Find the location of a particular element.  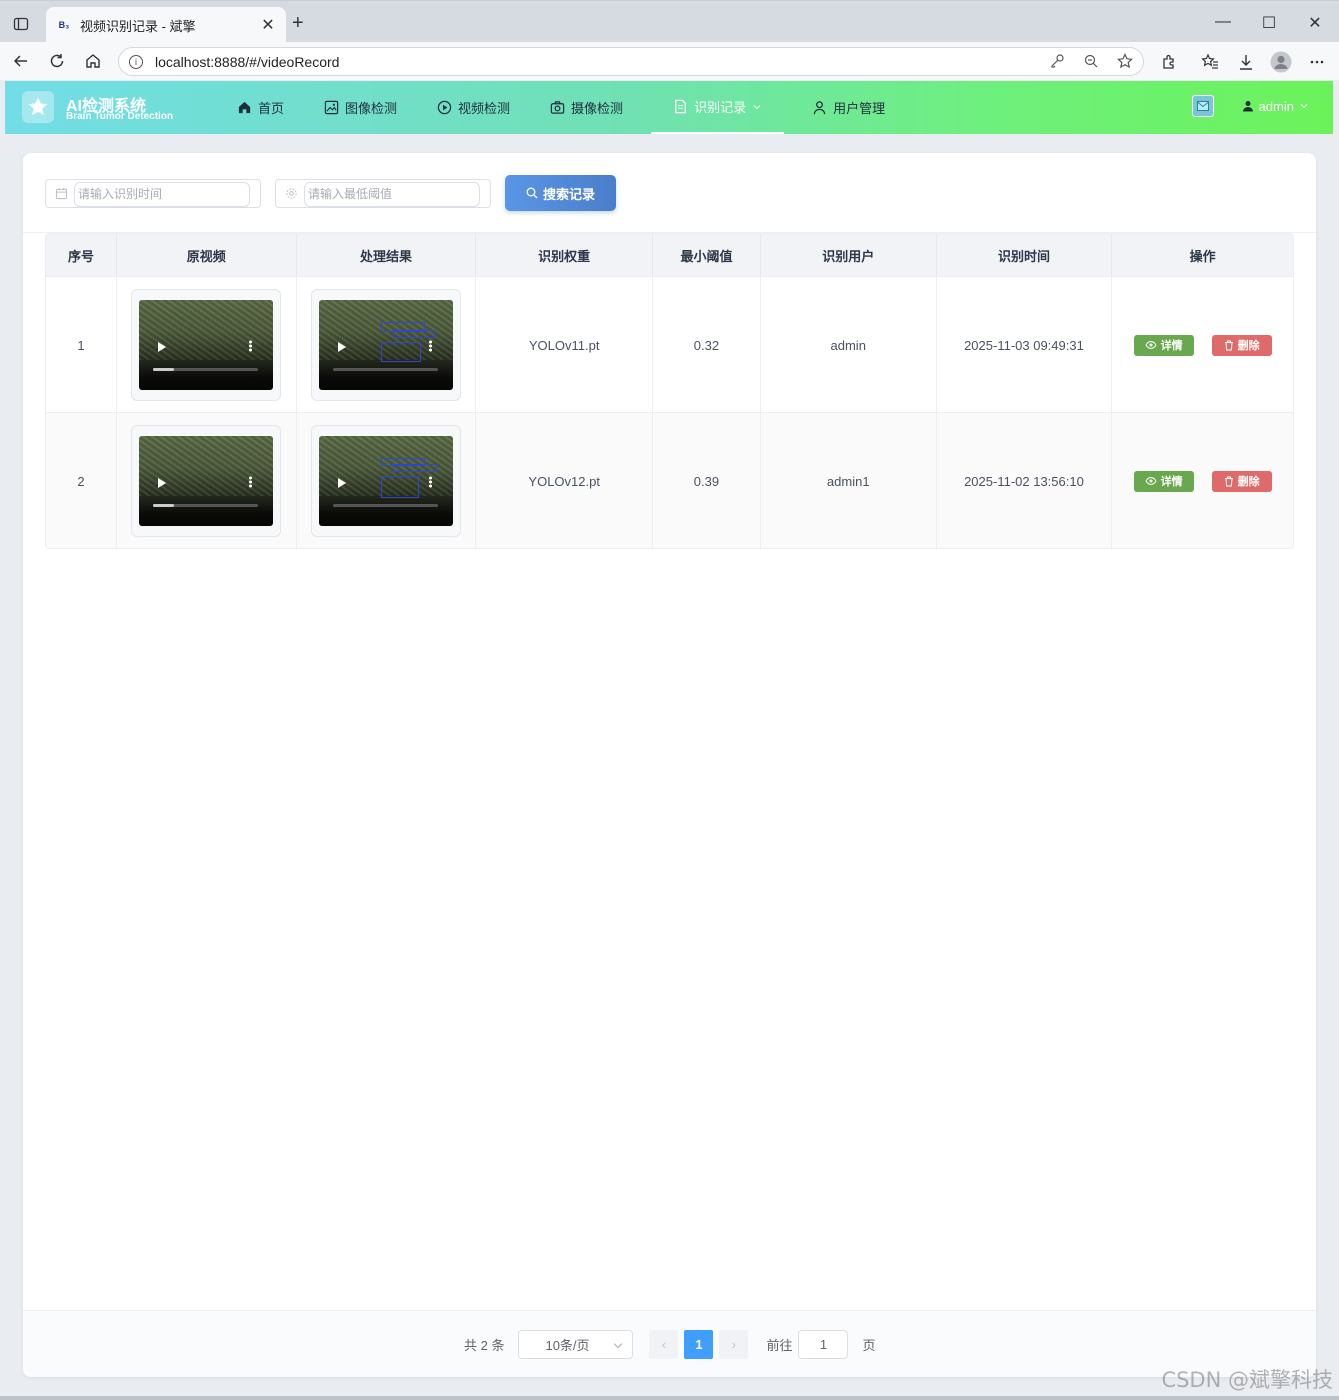

user-dropdown: admin is located at coordinates (1275, 106).